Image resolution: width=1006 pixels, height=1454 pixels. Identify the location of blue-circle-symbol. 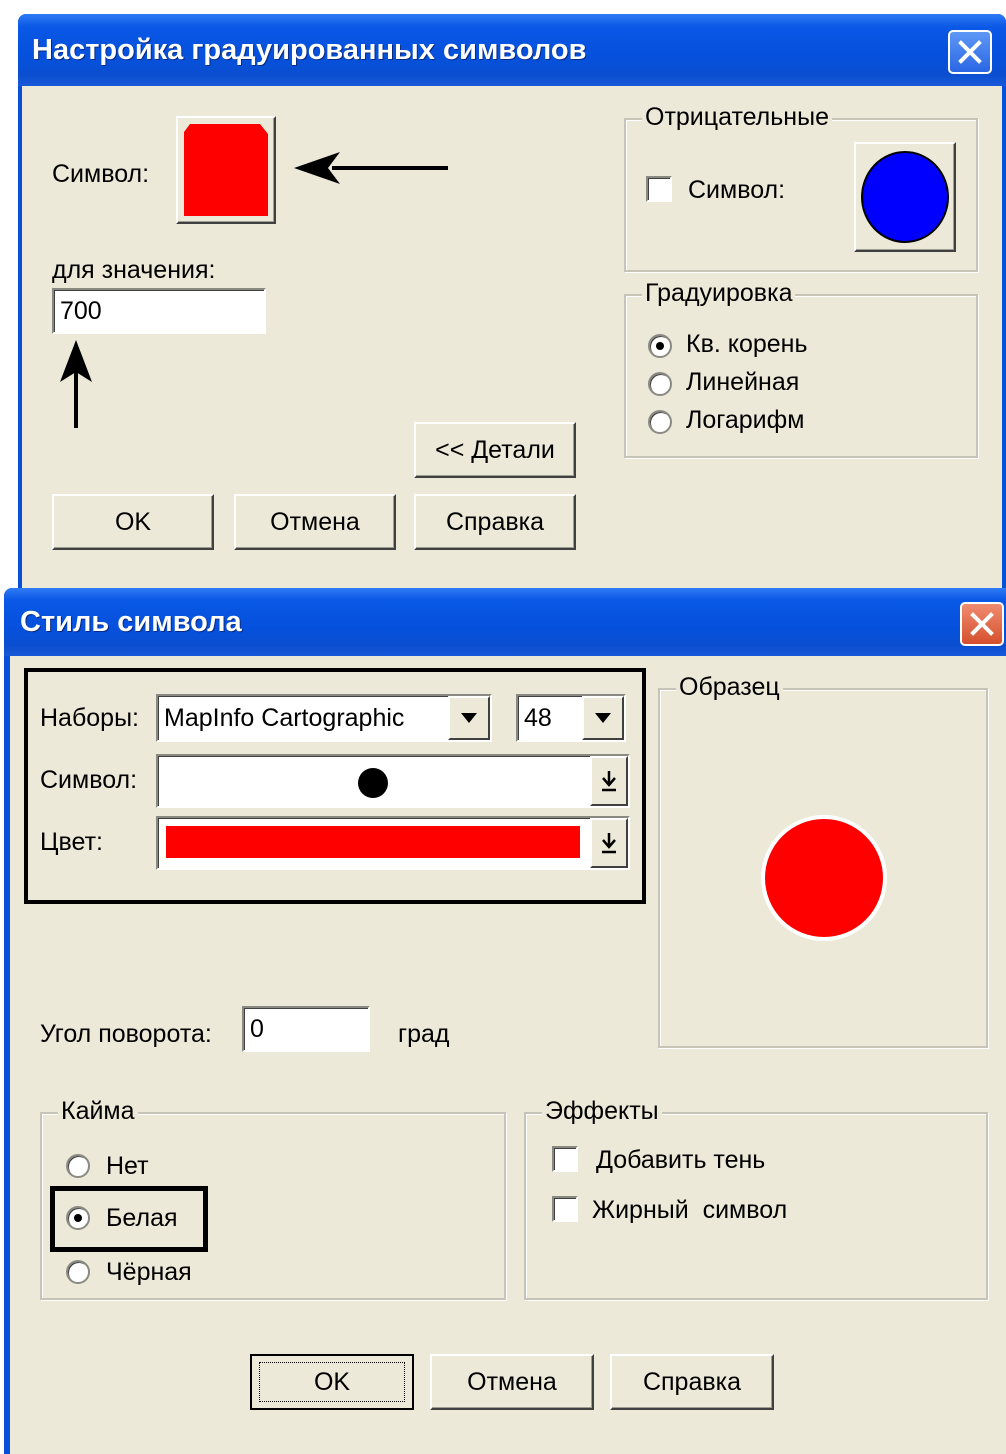
(905, 197).